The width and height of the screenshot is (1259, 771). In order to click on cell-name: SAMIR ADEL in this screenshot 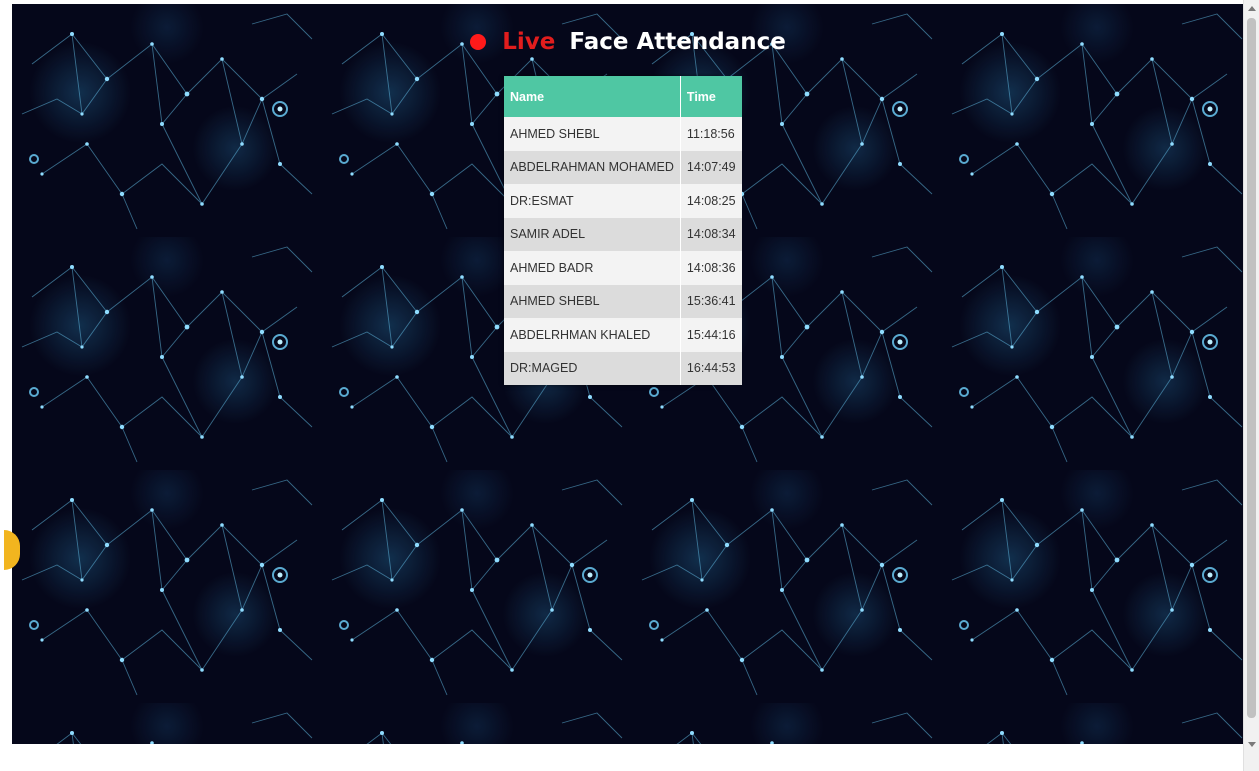, I will do `click(592, 234)`.